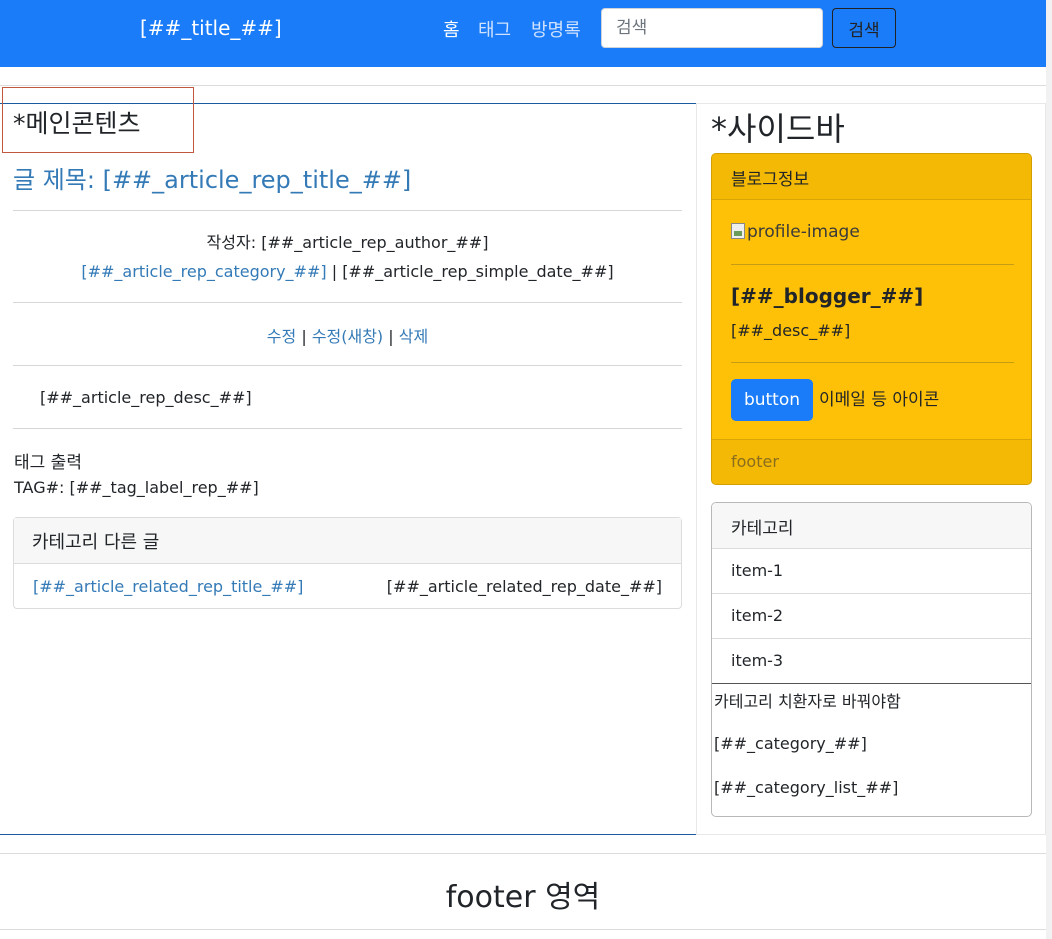 This screenshot has height=939, width=1052. What do you see at coordinates (146, 397) in the screenshot?
I see `article-desc: [##_article_rep_desc_##]` at bounding box center [146, 397].